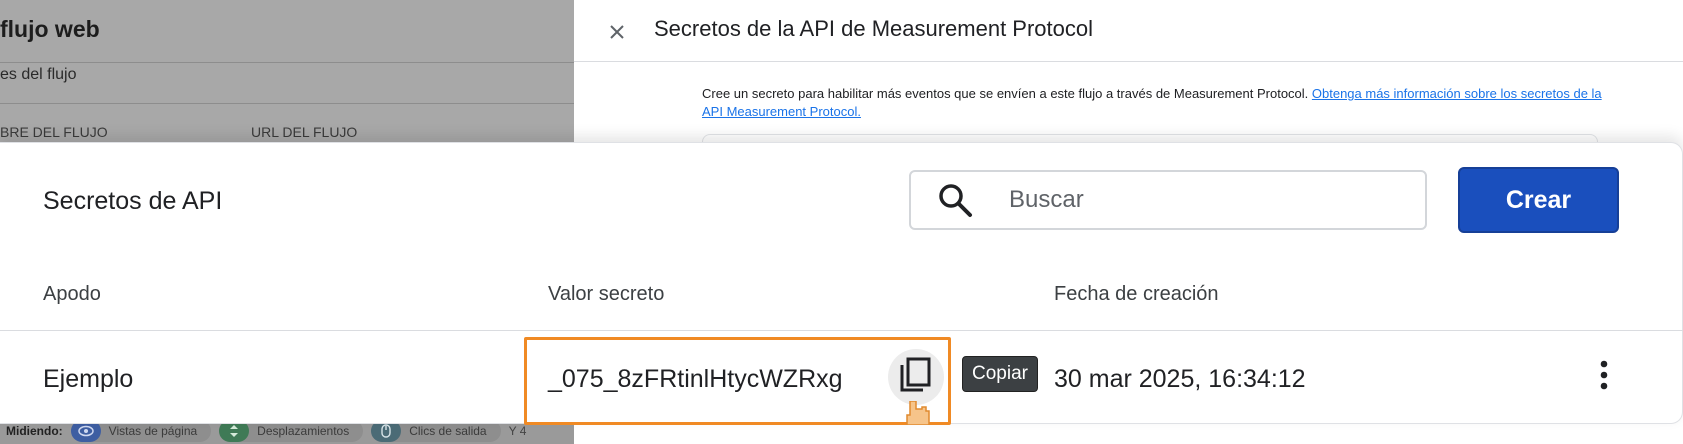 The image size is (1683, 444). I want to click on copy-button, so click(916, 377).